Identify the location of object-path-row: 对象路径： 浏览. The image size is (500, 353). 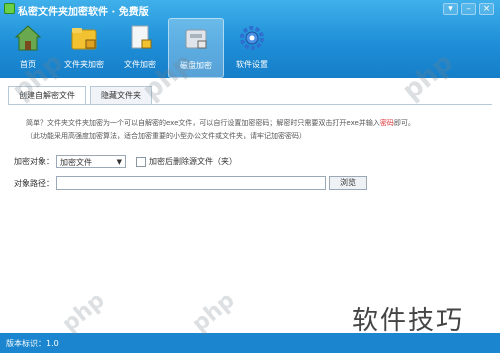
(190, 183).